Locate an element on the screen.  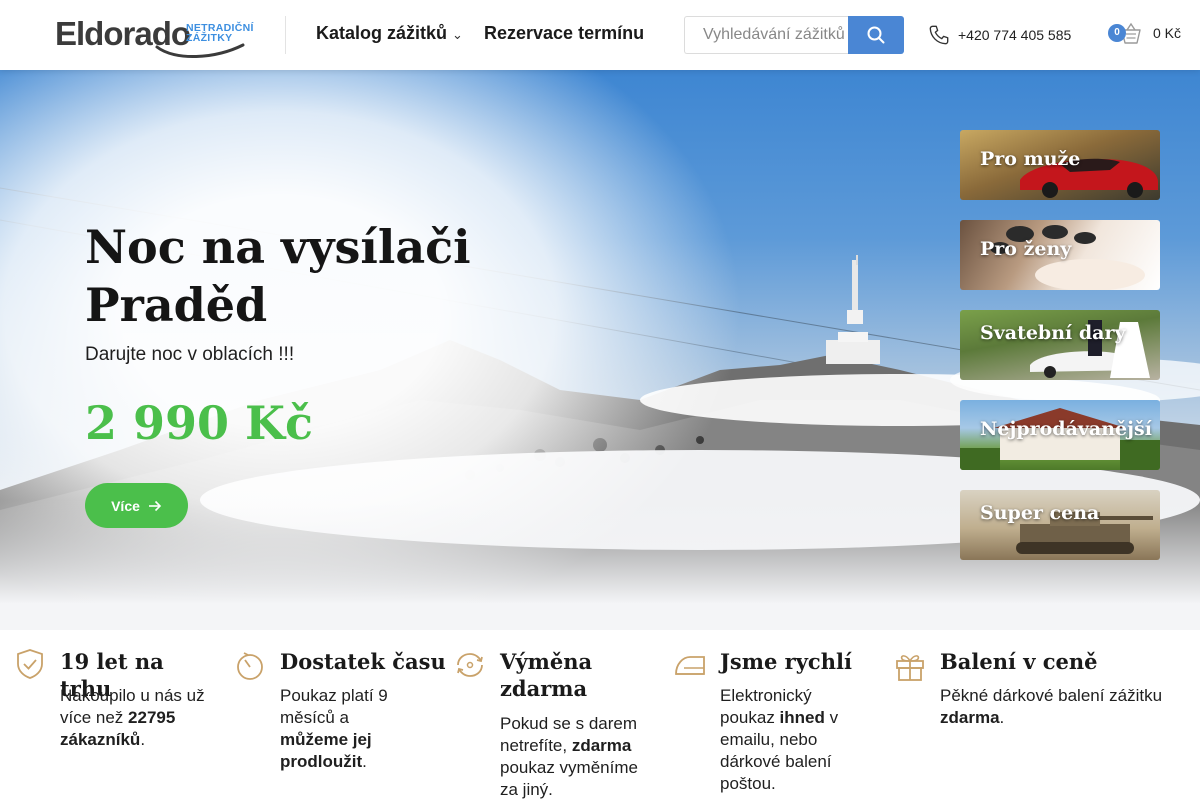
nav-catalog: Katalog zážitků is located at coordinates (381, 33).